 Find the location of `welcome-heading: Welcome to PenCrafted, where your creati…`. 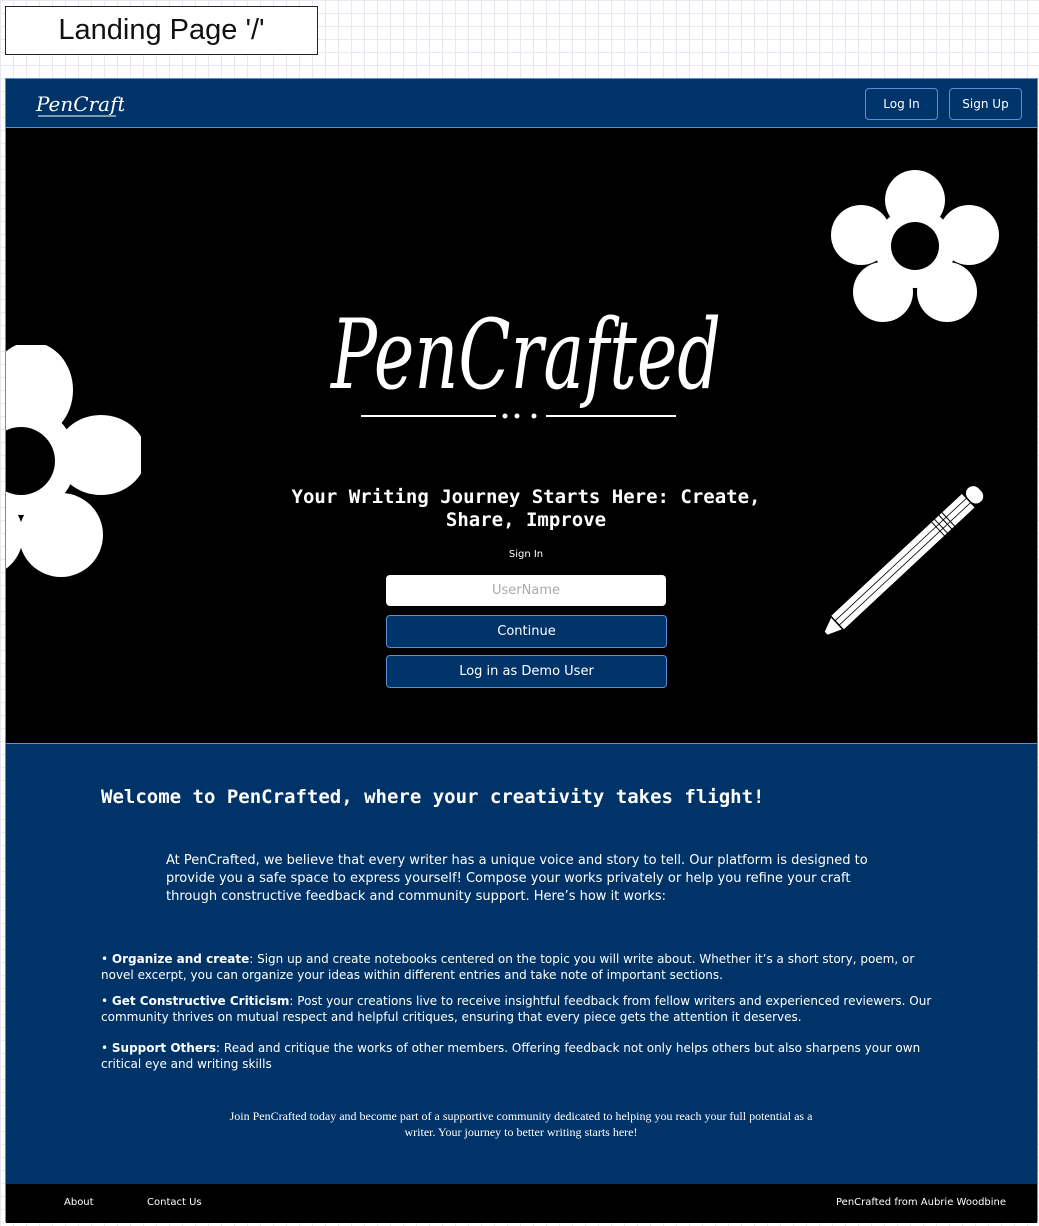

welcome-heading: Welcome to PenCrafted, where your creati… is located at coordinates (433, 797).